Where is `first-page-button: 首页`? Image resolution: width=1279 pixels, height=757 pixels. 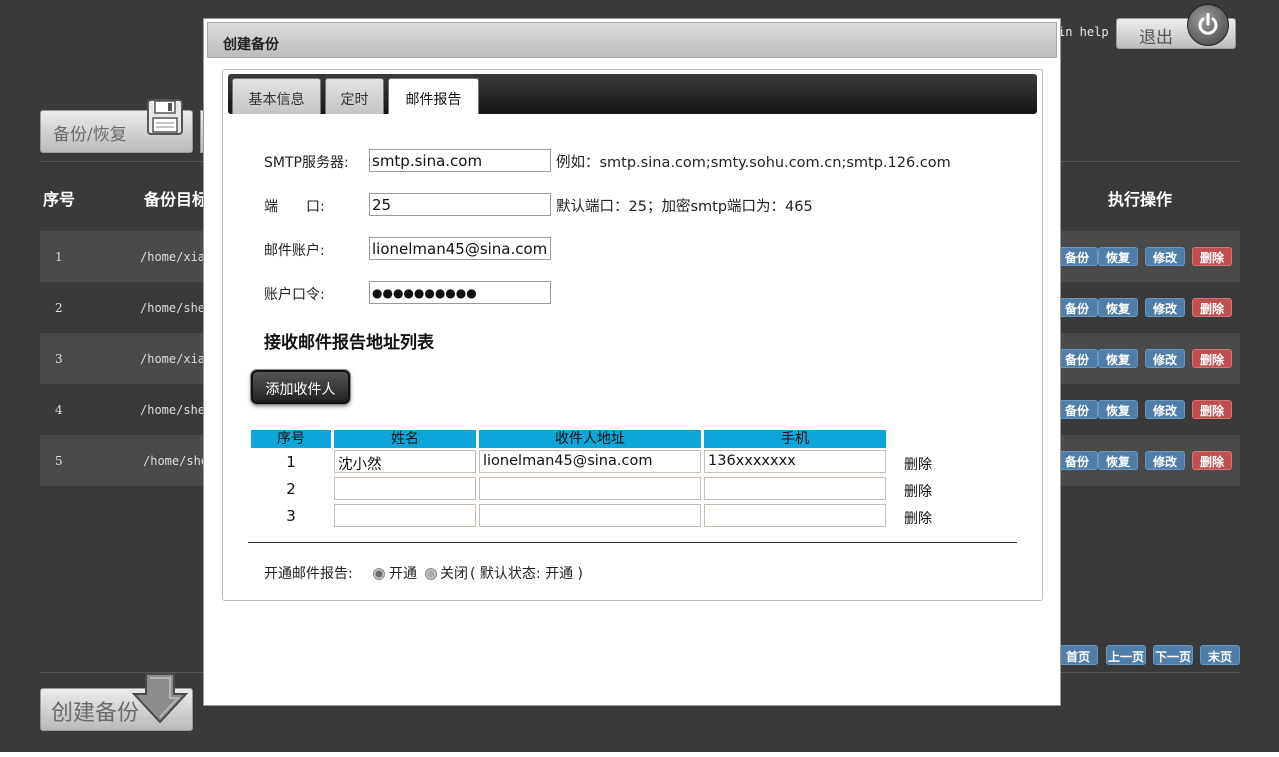
first-page-button: 首页 is located at coordinates (1078, 655).